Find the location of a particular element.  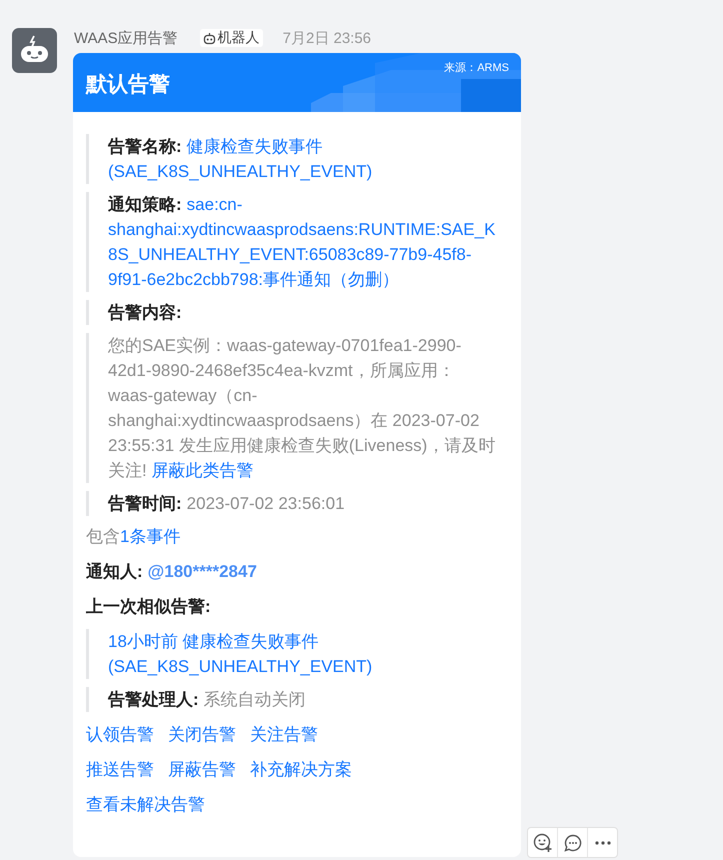

notifier-label: 通知人: is located at coordinates (114, 571).